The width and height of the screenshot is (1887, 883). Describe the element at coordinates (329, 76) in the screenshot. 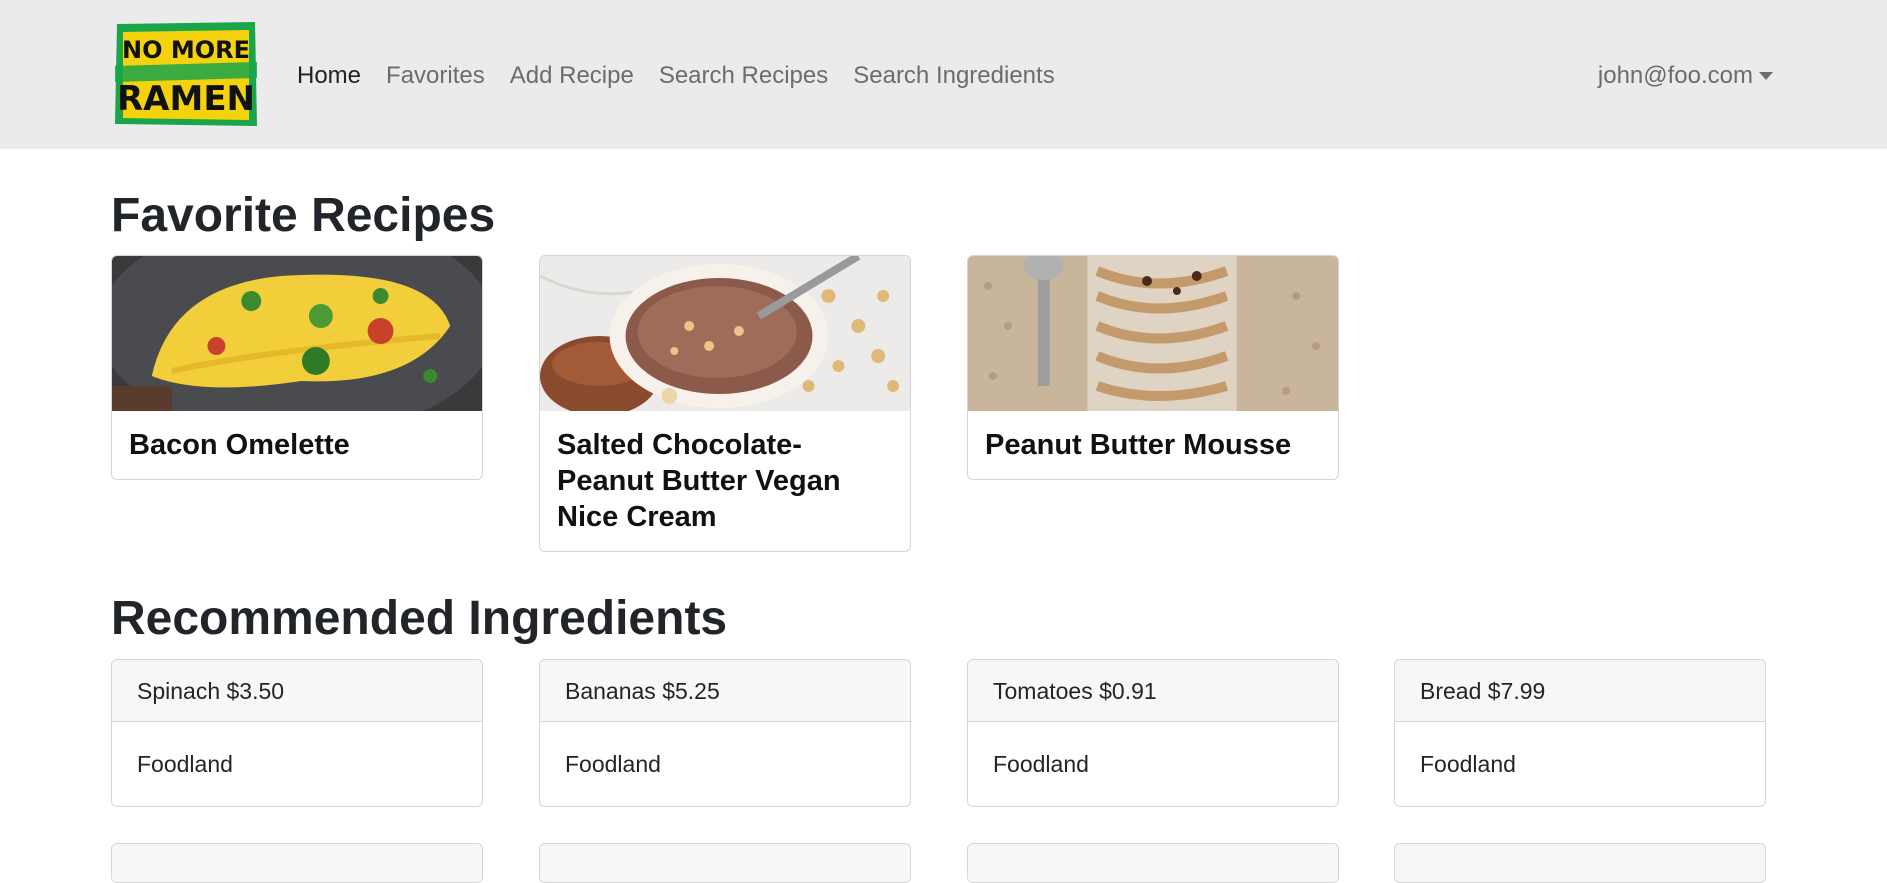

I see `nav-home: Home` at that location.